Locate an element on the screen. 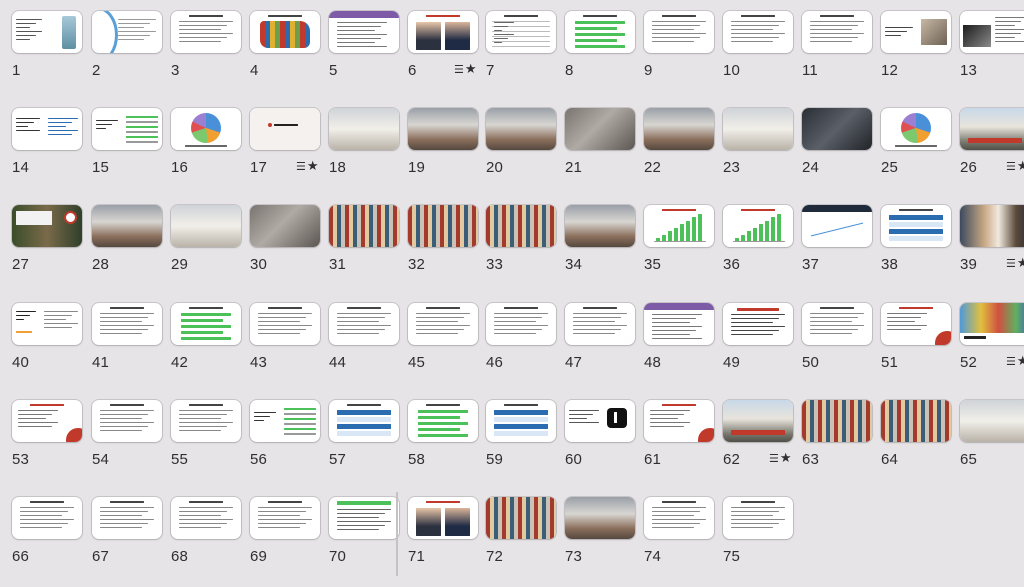 The height and width of the screenshot is (587, 1024). slide-thumbnail-cell: 26 ☰★ is located at coordinates (992, 145).